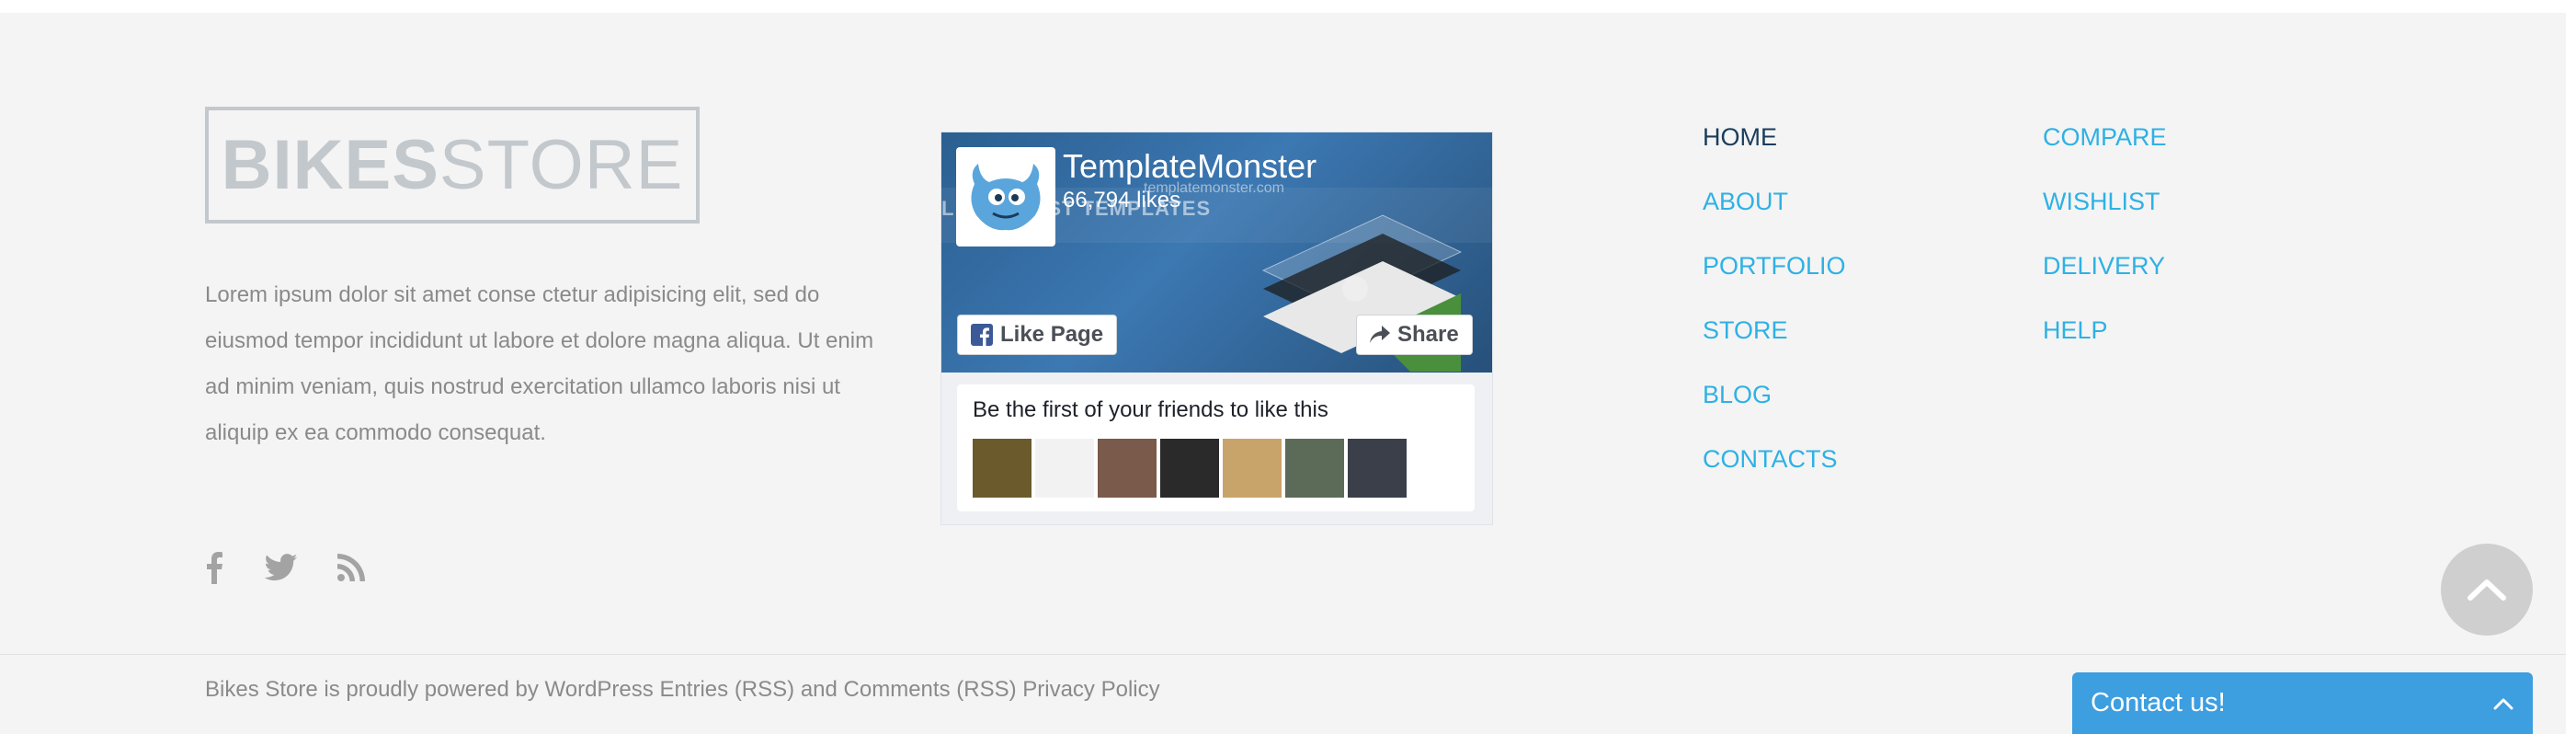 This screenshot has width=2576, height=734. Describe the element at coordinates (351, 567) in the screenshot. I see `rss-icon` at that location.